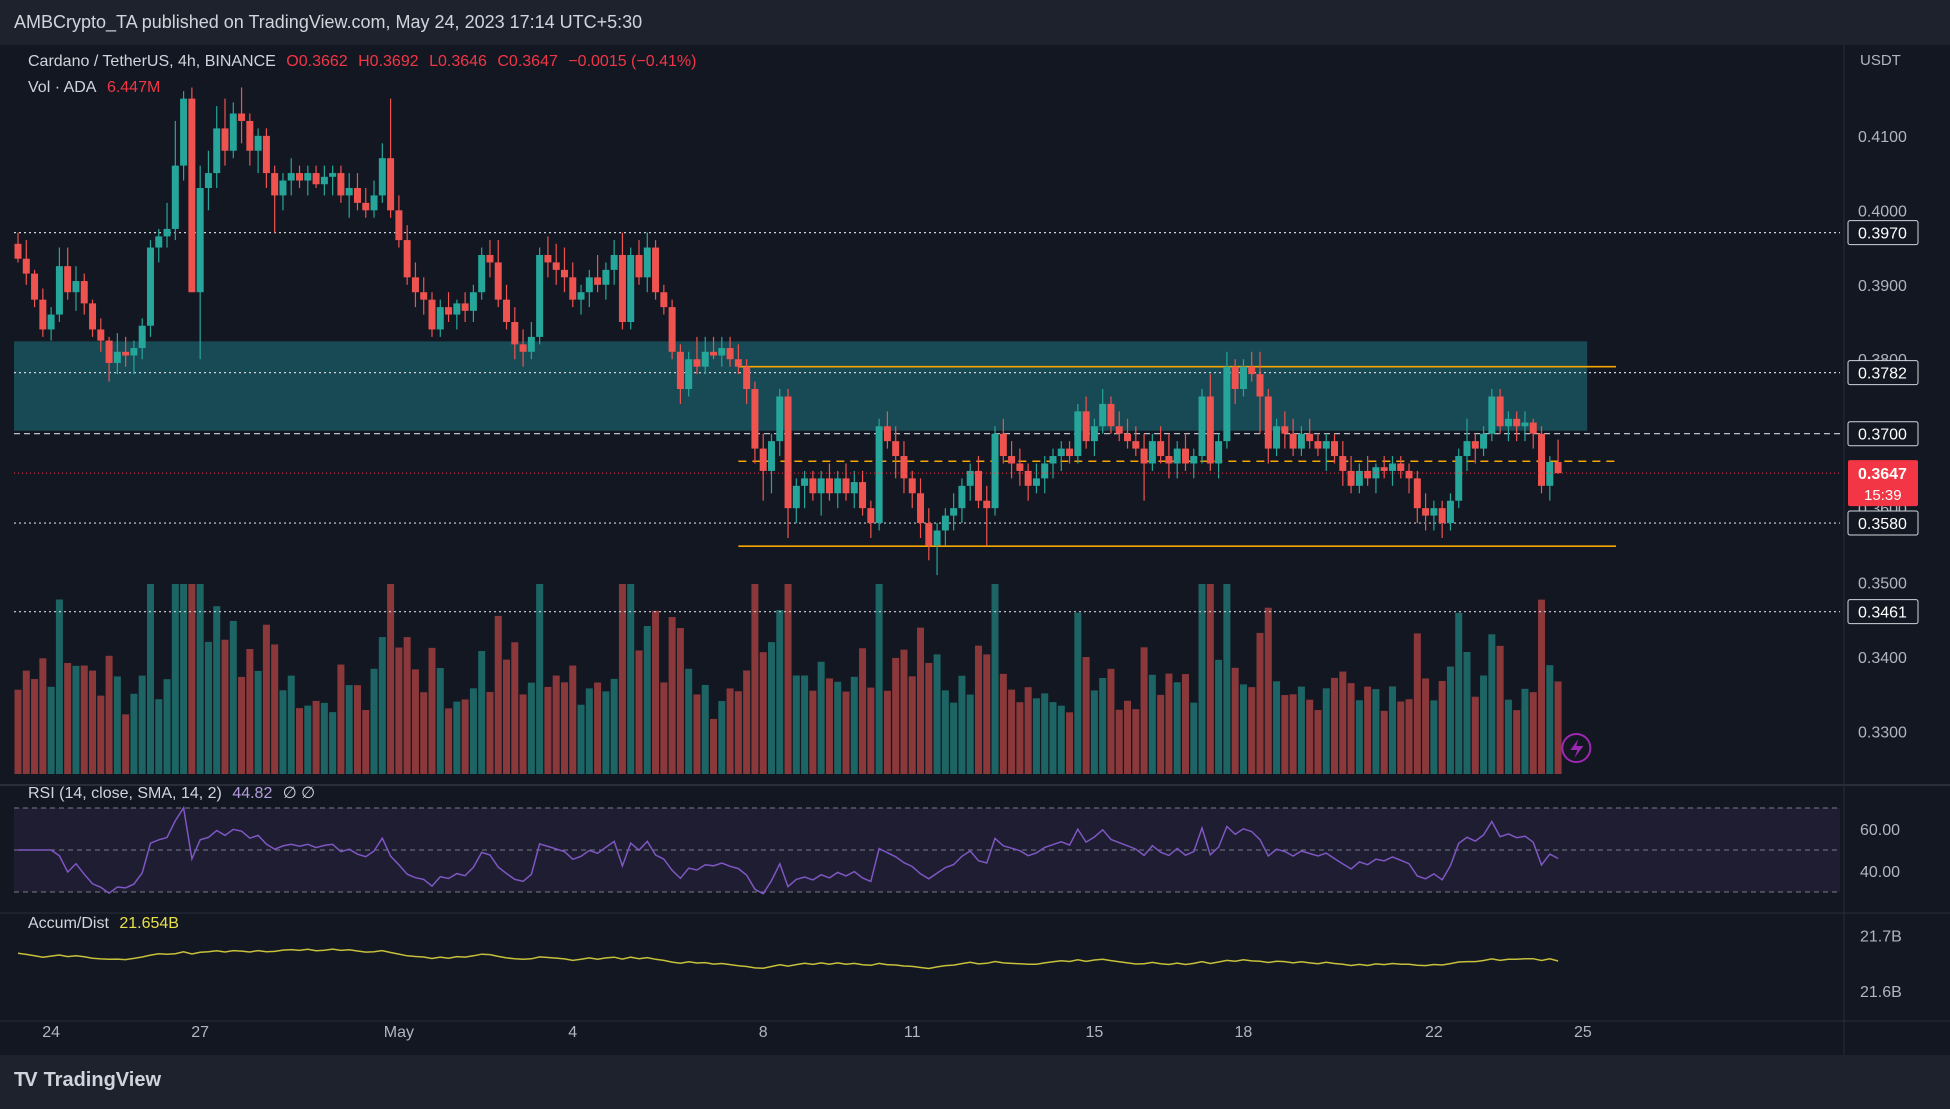 The height and width of the screenshot is (1109, 1950). I want to click on symbol-title: Cardano / TetherUS, 4h, BINANCE, so click(152, 61).